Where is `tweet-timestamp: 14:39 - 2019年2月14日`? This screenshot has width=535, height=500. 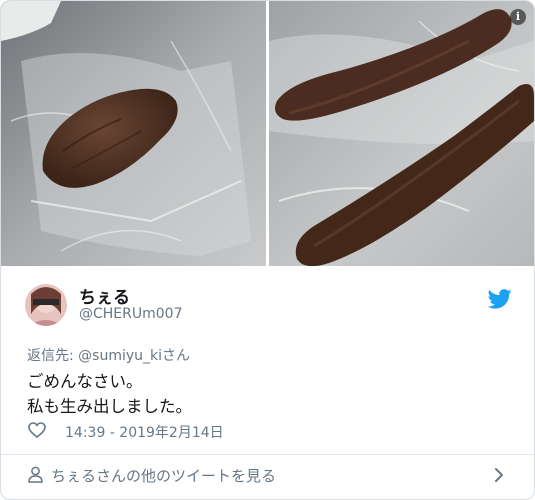 tweet-timestamp: 14:39 - 2019年2月14日 is located at coordinates (144, 432).